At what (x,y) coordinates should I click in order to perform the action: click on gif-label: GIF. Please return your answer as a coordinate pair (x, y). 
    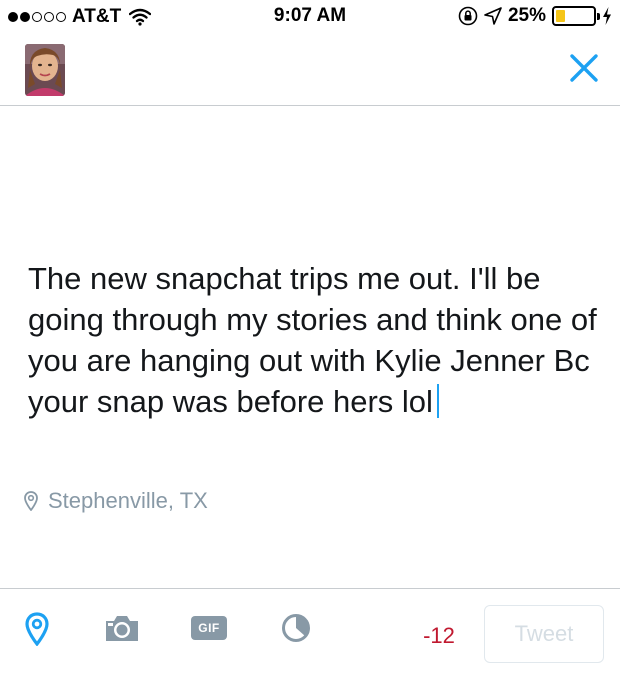
    Looking at the image, I should click on (209, 628).